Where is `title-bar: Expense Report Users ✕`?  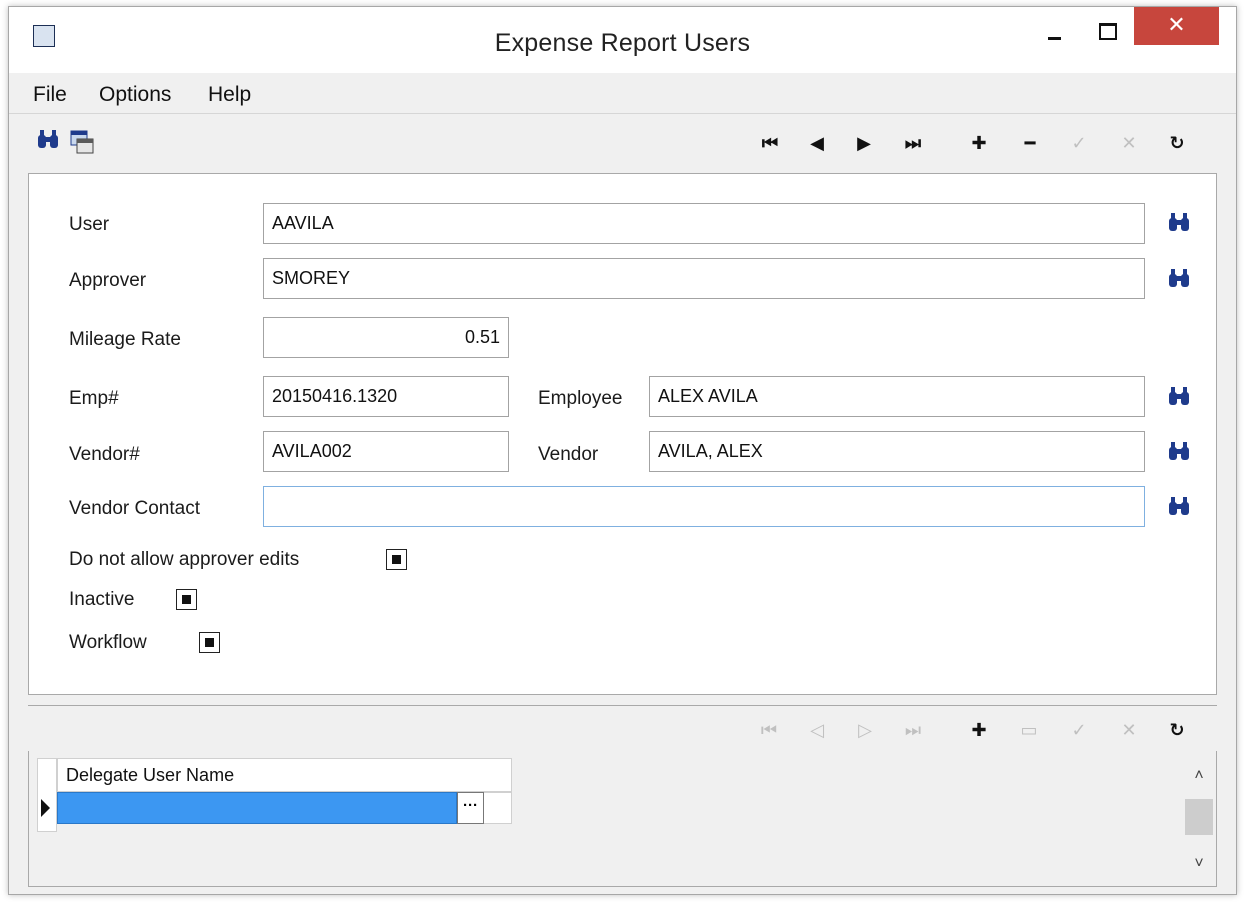
title-bar: Expense Report Users ✕ is located at coordinates (622, 40).